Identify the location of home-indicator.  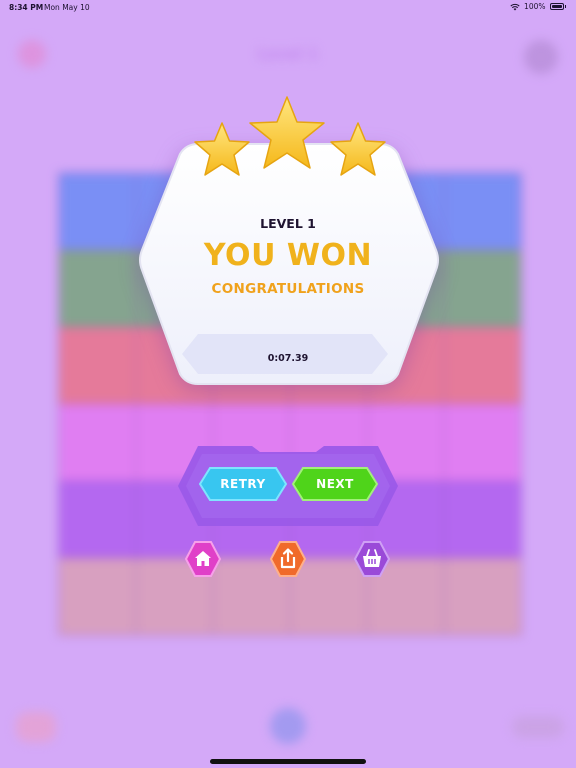
(288, 761).